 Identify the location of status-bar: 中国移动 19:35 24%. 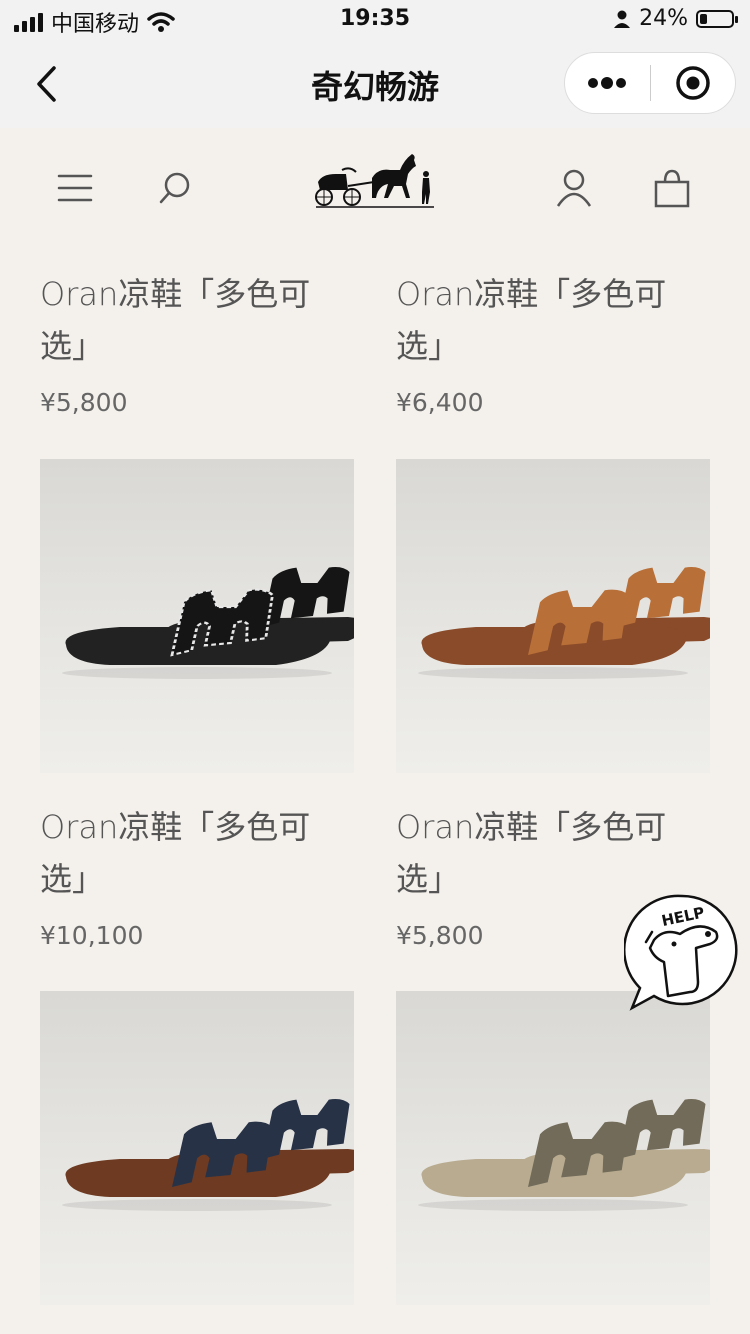
(375, 20).